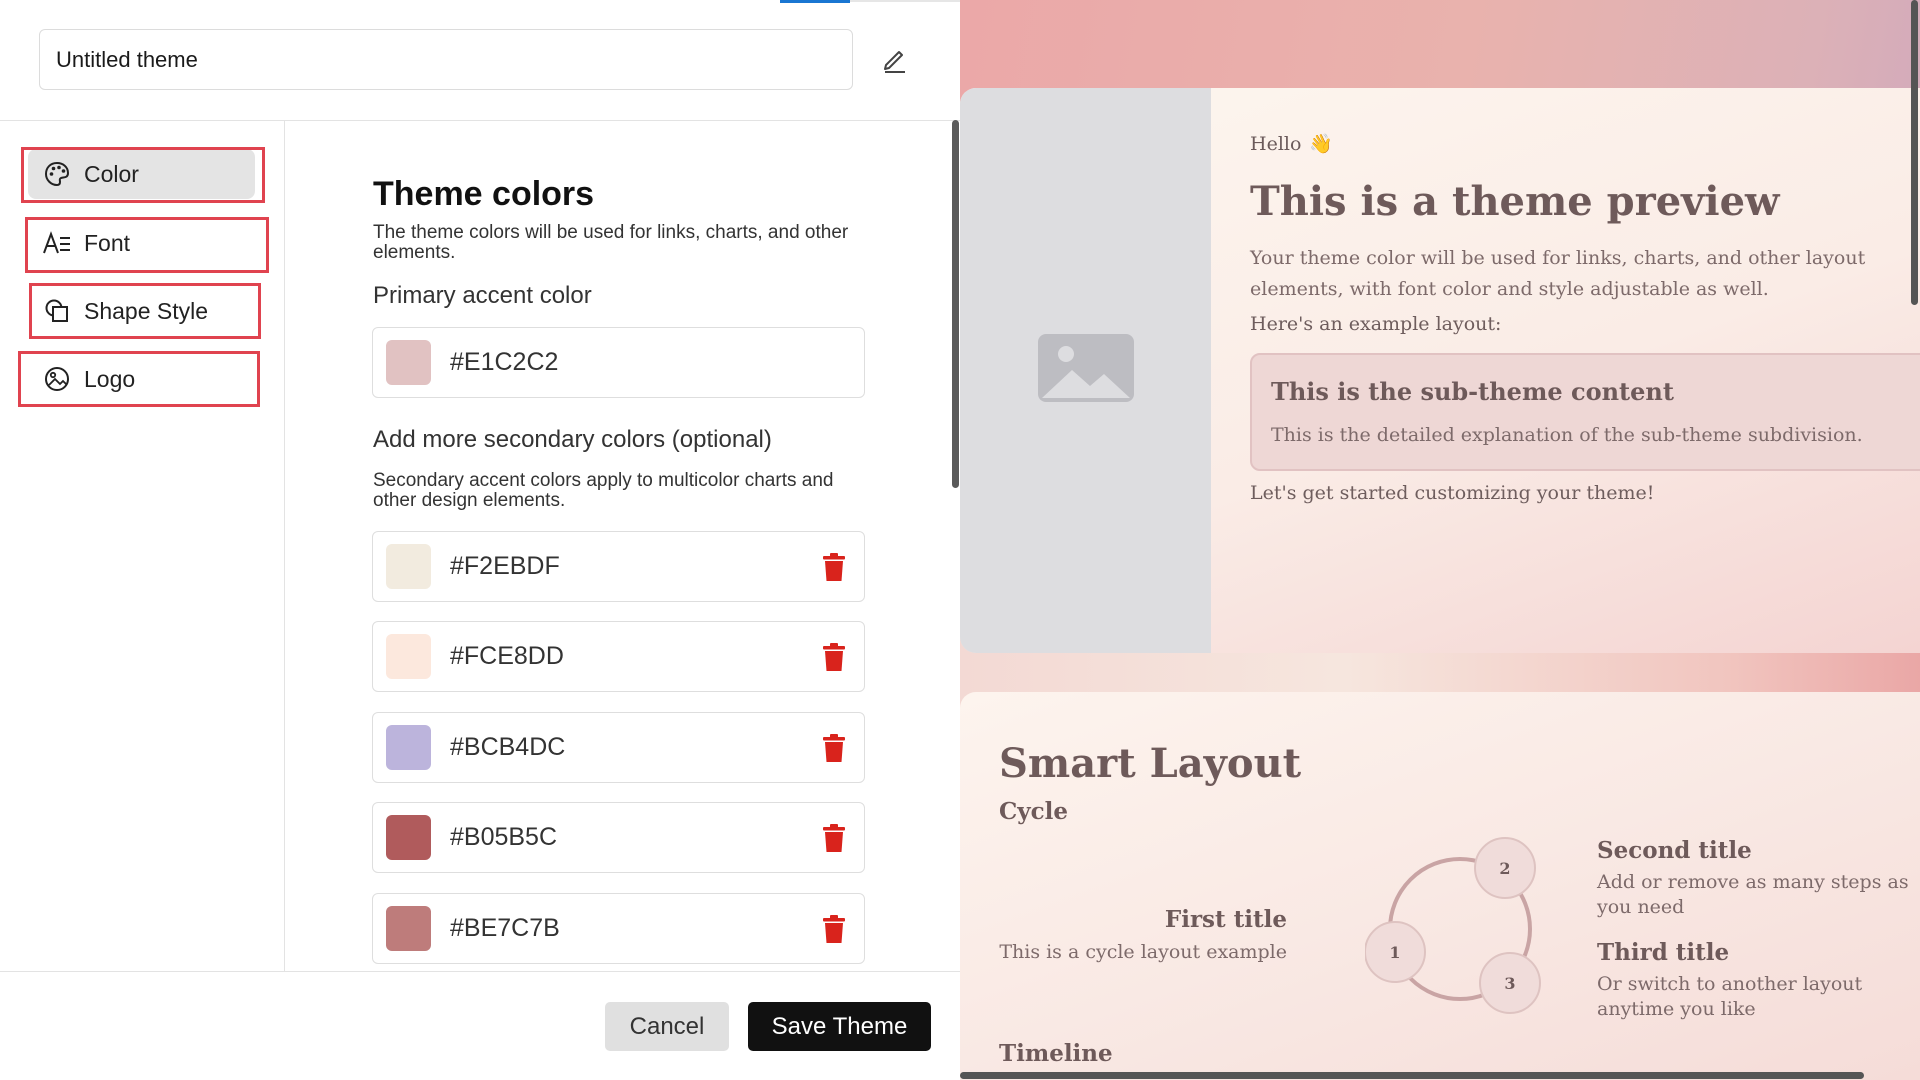 Image resolution: width=1920 pixels, height=1080 pixels. I want to click on cycle-step-1: 1, so click(1395, 952).